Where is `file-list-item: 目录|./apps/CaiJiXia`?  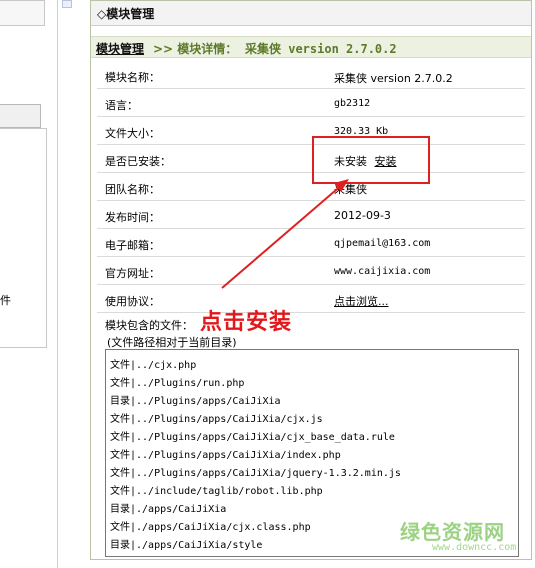 file-list-item: 目录|./apps/CaiJiXia is located at coordinates (168, 509).